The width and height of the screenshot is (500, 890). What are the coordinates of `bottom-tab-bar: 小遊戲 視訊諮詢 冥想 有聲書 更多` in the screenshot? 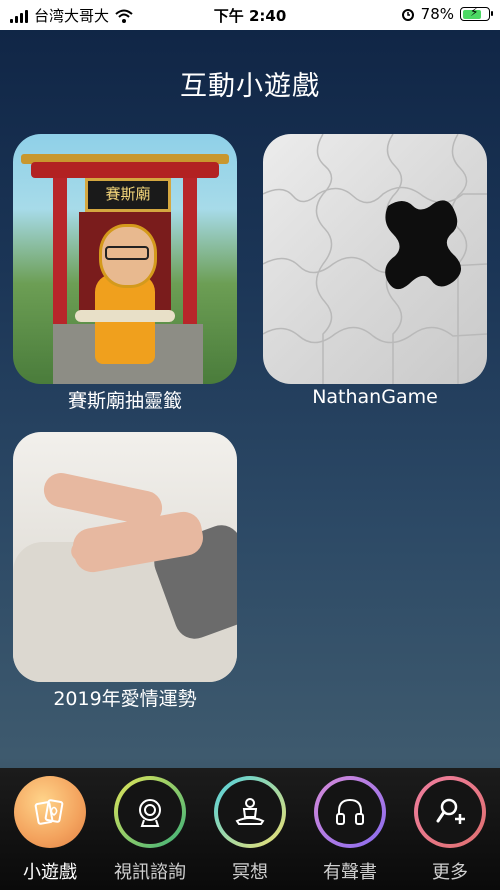 It's located at (250, 829).